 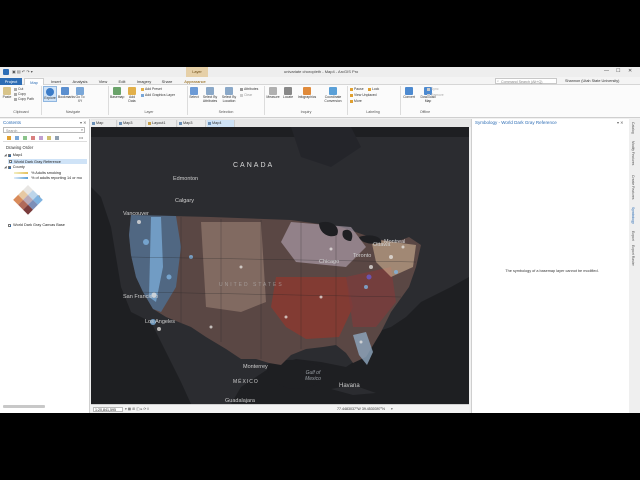 What do you see at coordinates (246, 95) in the screenshot?
I see `clear-button: Clear` at bounding box center [246, 95].